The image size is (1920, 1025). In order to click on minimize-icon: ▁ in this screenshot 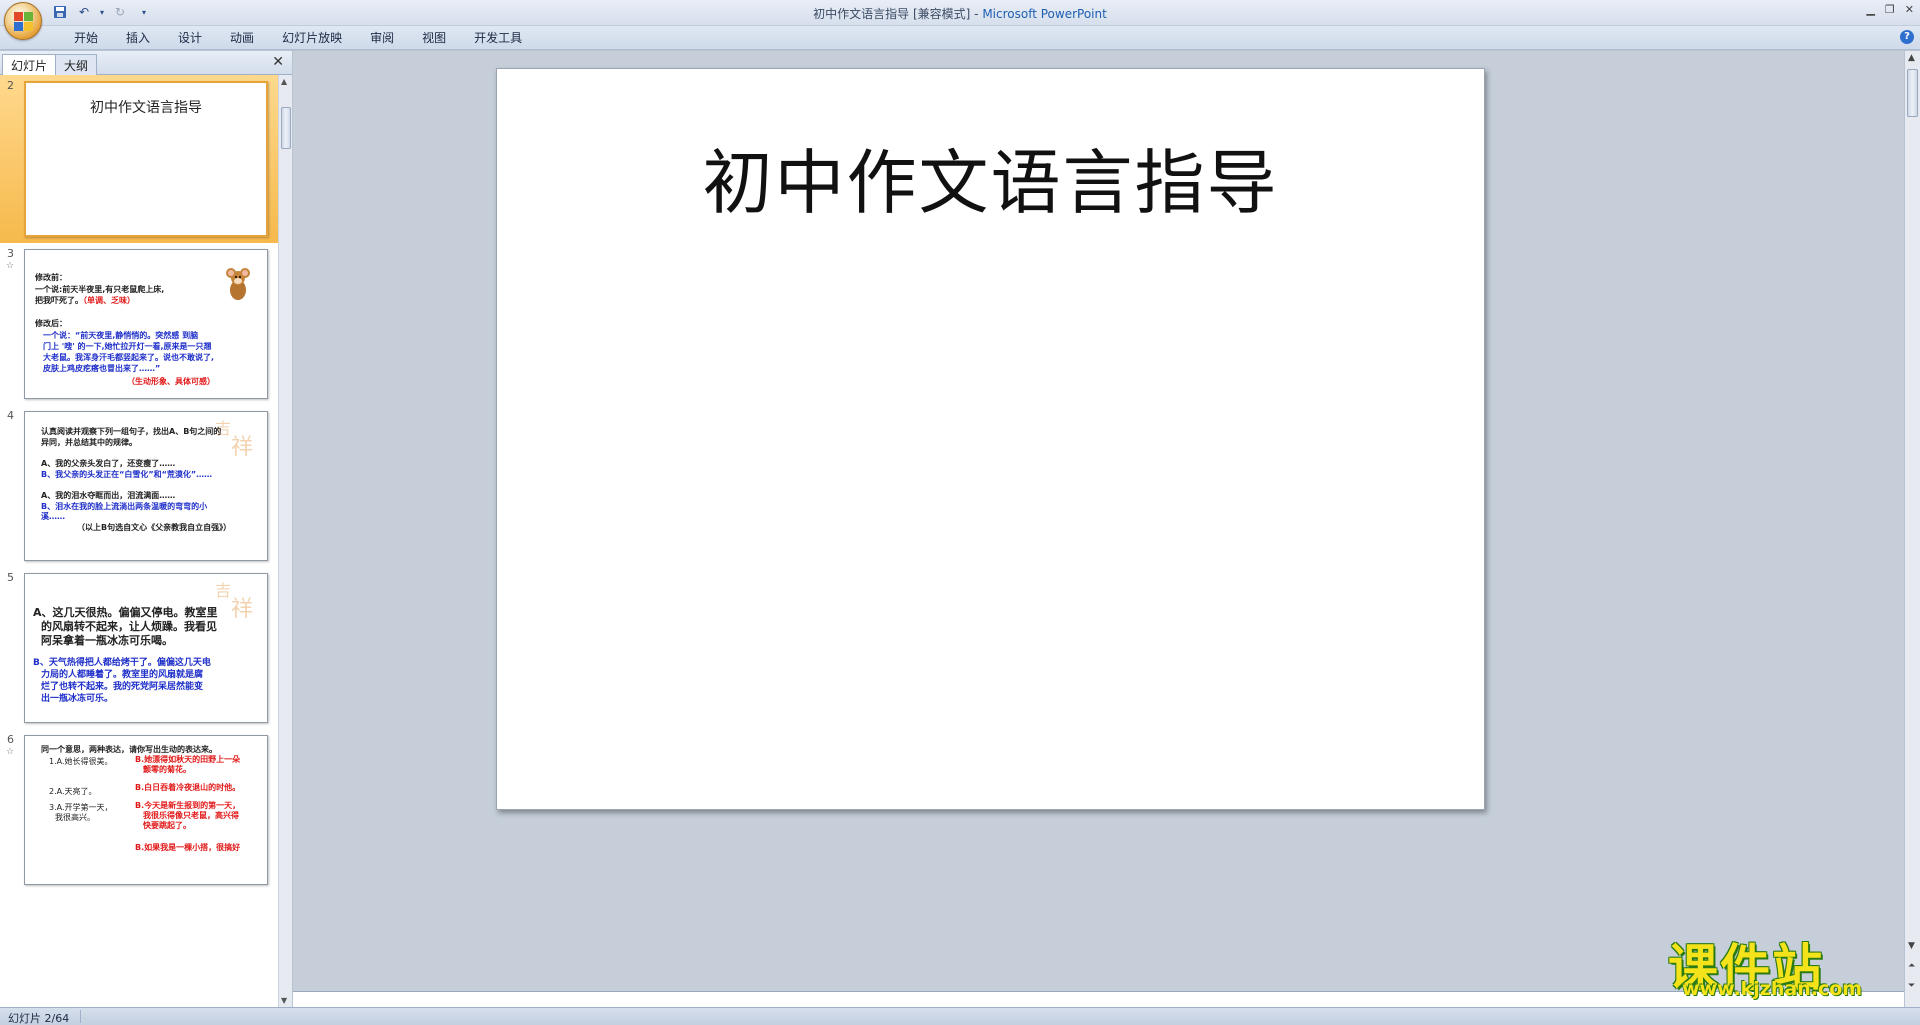, I will do `click(1870, 9)`.